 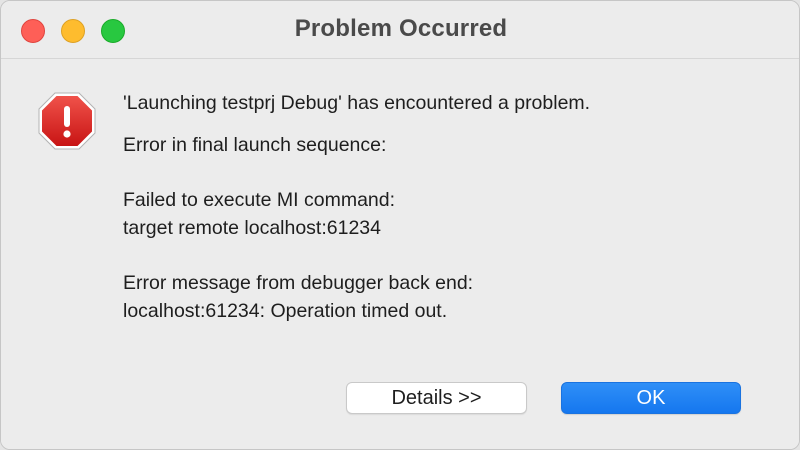 I want to click on dialog-title: Problem Occurred, so click(x=401, y=28).